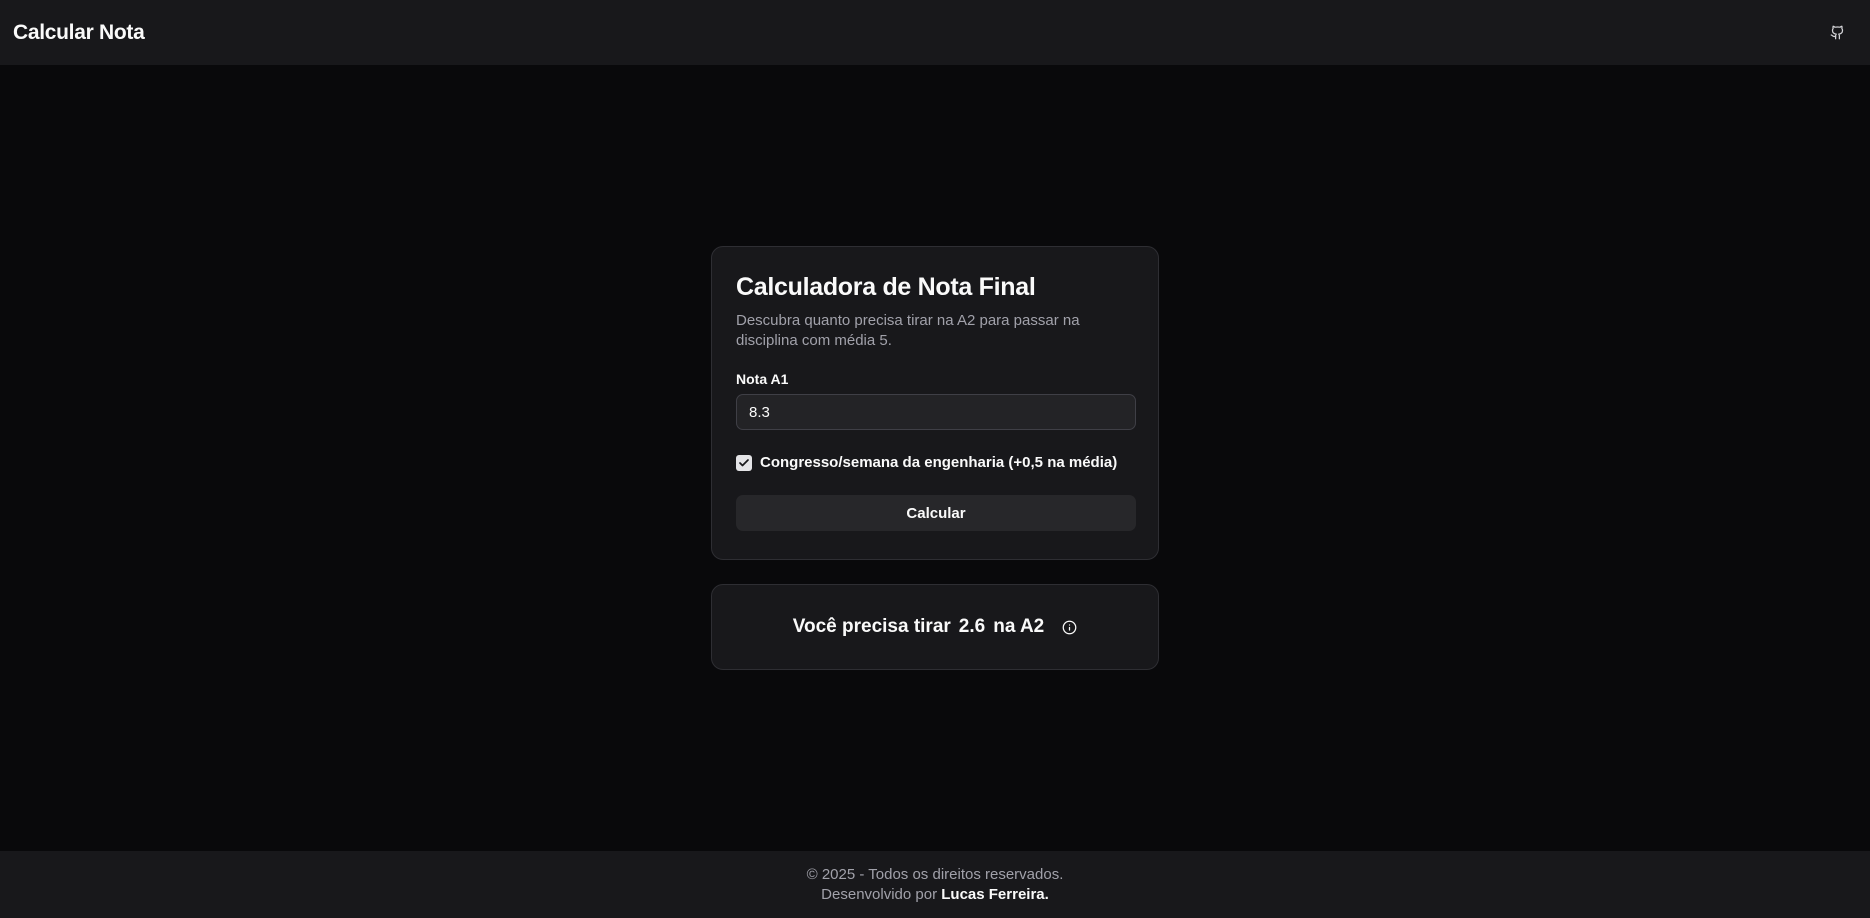  I want to click on result-suffix: na A2, so click(1019, 626).